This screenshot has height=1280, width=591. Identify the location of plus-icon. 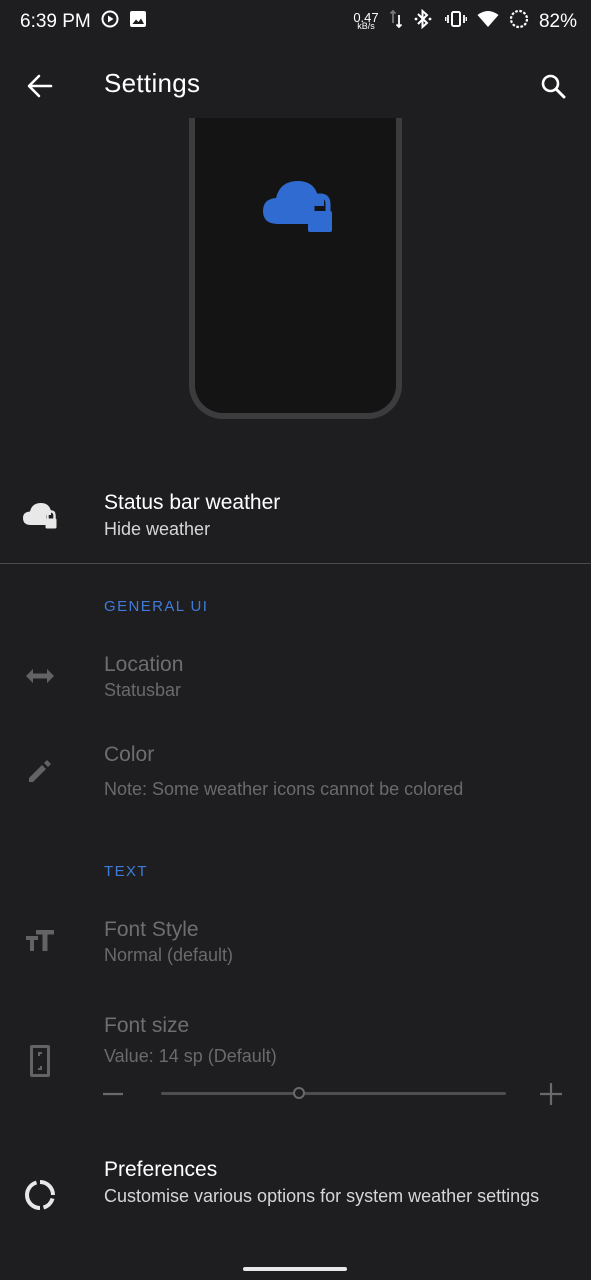
(551, 1094).